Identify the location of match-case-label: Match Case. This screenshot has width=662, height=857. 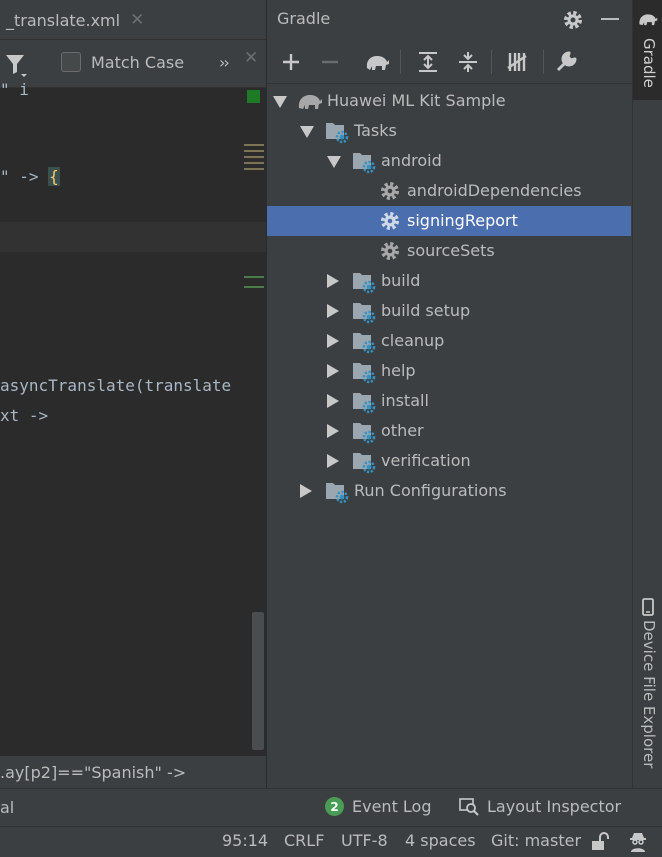
(138, 62).